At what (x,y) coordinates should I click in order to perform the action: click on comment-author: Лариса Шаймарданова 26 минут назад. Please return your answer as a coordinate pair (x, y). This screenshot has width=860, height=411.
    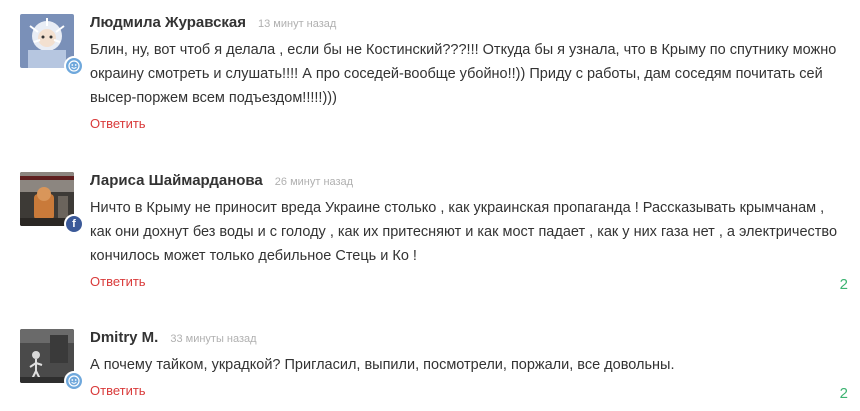
    Looking at the image, I should click on (221, 180).